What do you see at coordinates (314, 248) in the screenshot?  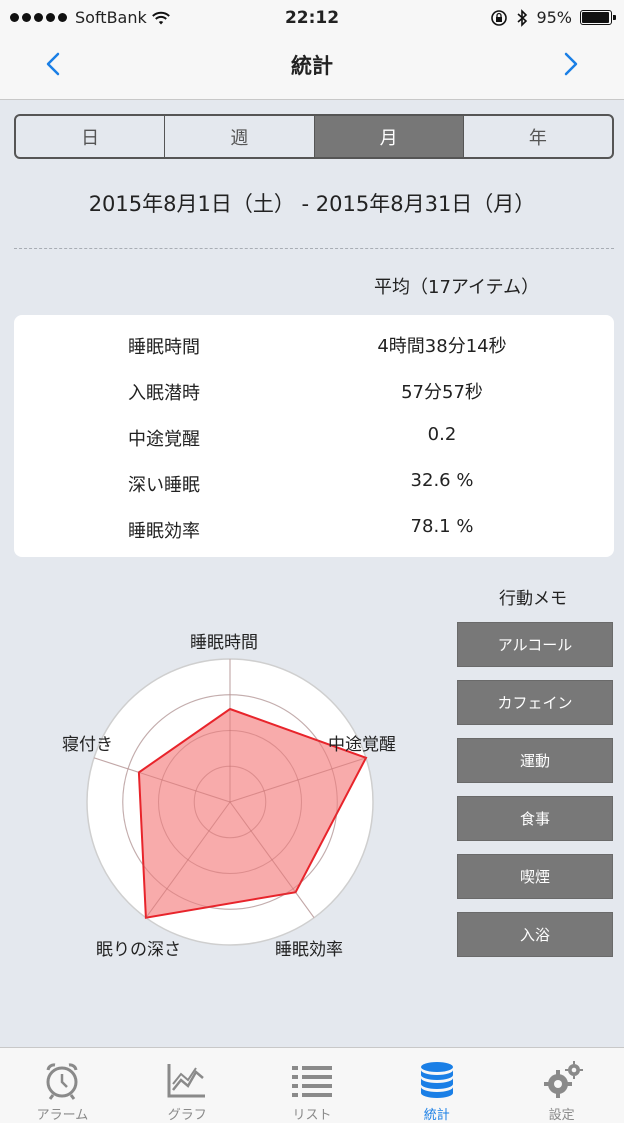 I see `divider` at bounding box center [314, 248].